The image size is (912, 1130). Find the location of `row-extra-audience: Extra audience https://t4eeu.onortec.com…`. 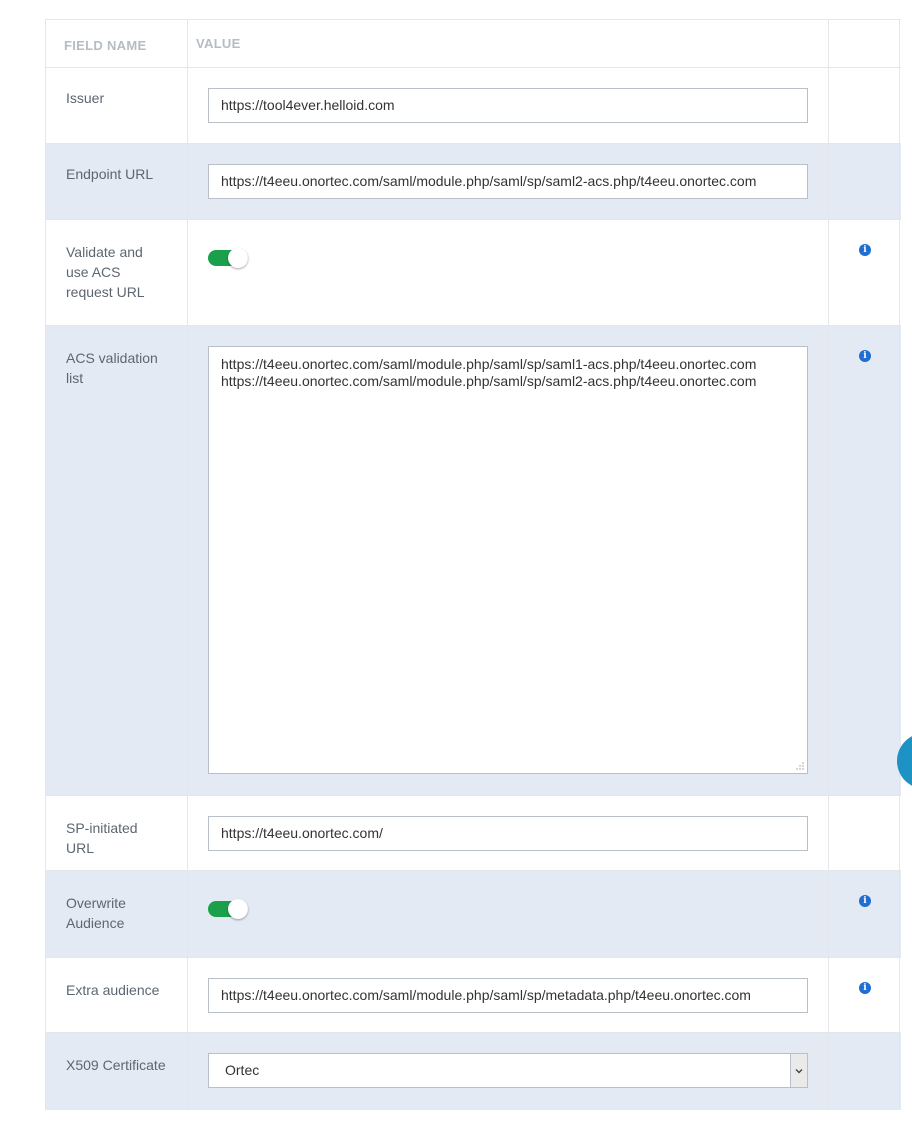

row-extra-audience: Extra audience https://t4eeu.onortec.com… is located at coordinates (473, 995).